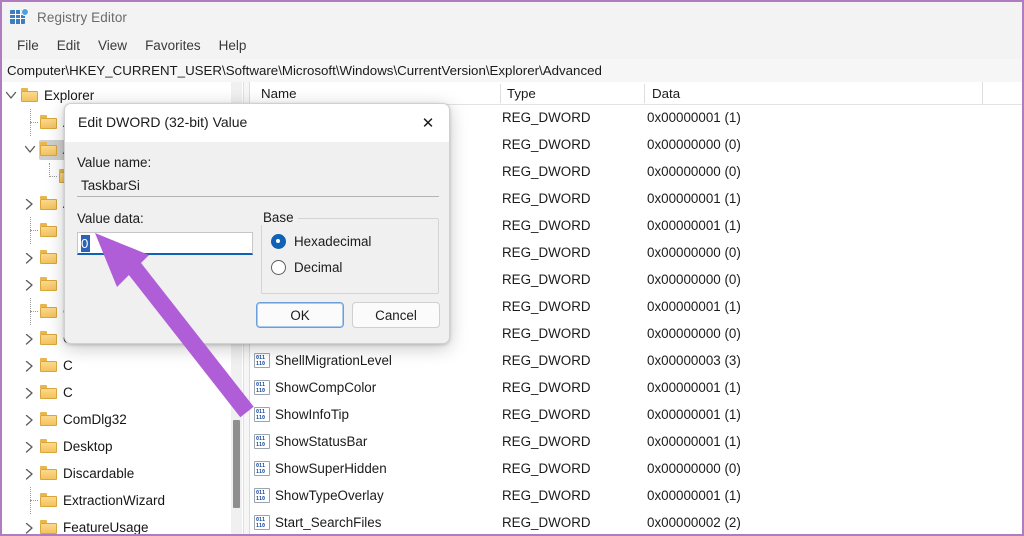 The image size is (1024, 536). I want to click on base-groupbox, so click(350, 256).